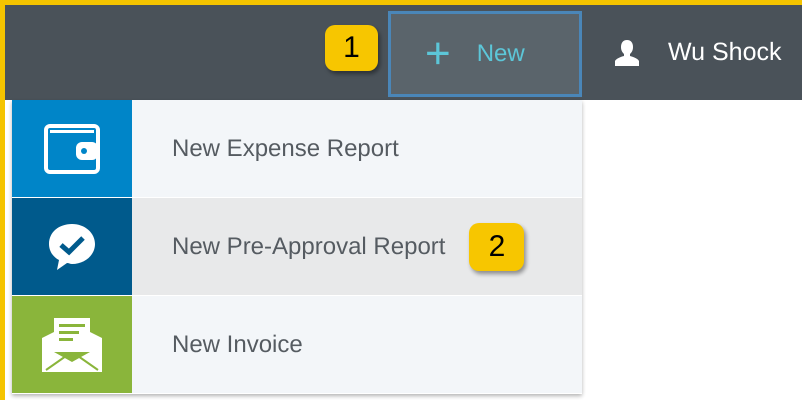 This screenshot has width=802, height=400. What do you see at coordinates (627, 52) in the screenshot?
I see `user-icon` at bounding box center [627, 52].